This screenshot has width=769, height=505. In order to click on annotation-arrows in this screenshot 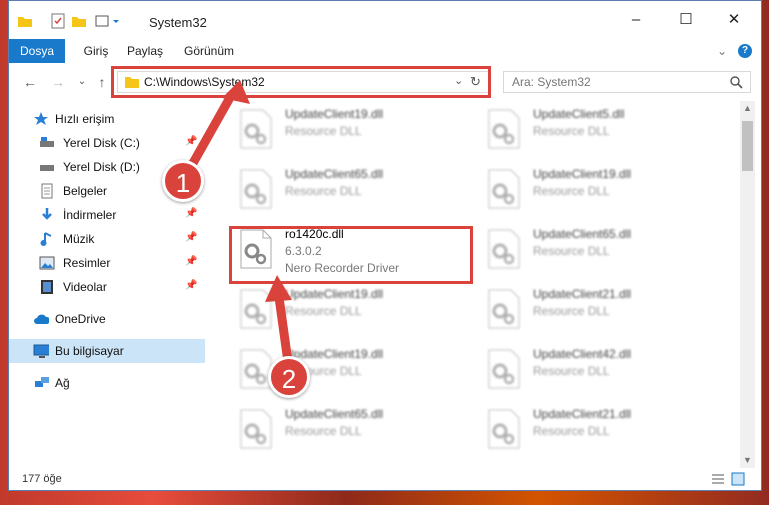, I will do `click(238, 221)`.